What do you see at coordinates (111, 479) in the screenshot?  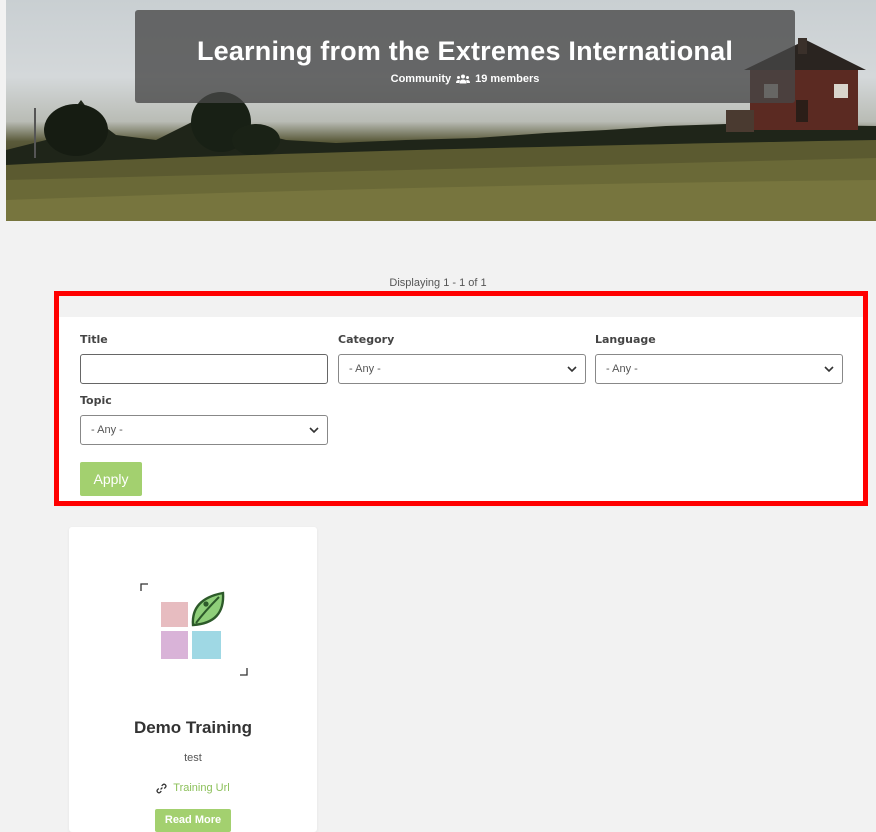 I see `apply-button: Apply` at bounding box center [111, 479].